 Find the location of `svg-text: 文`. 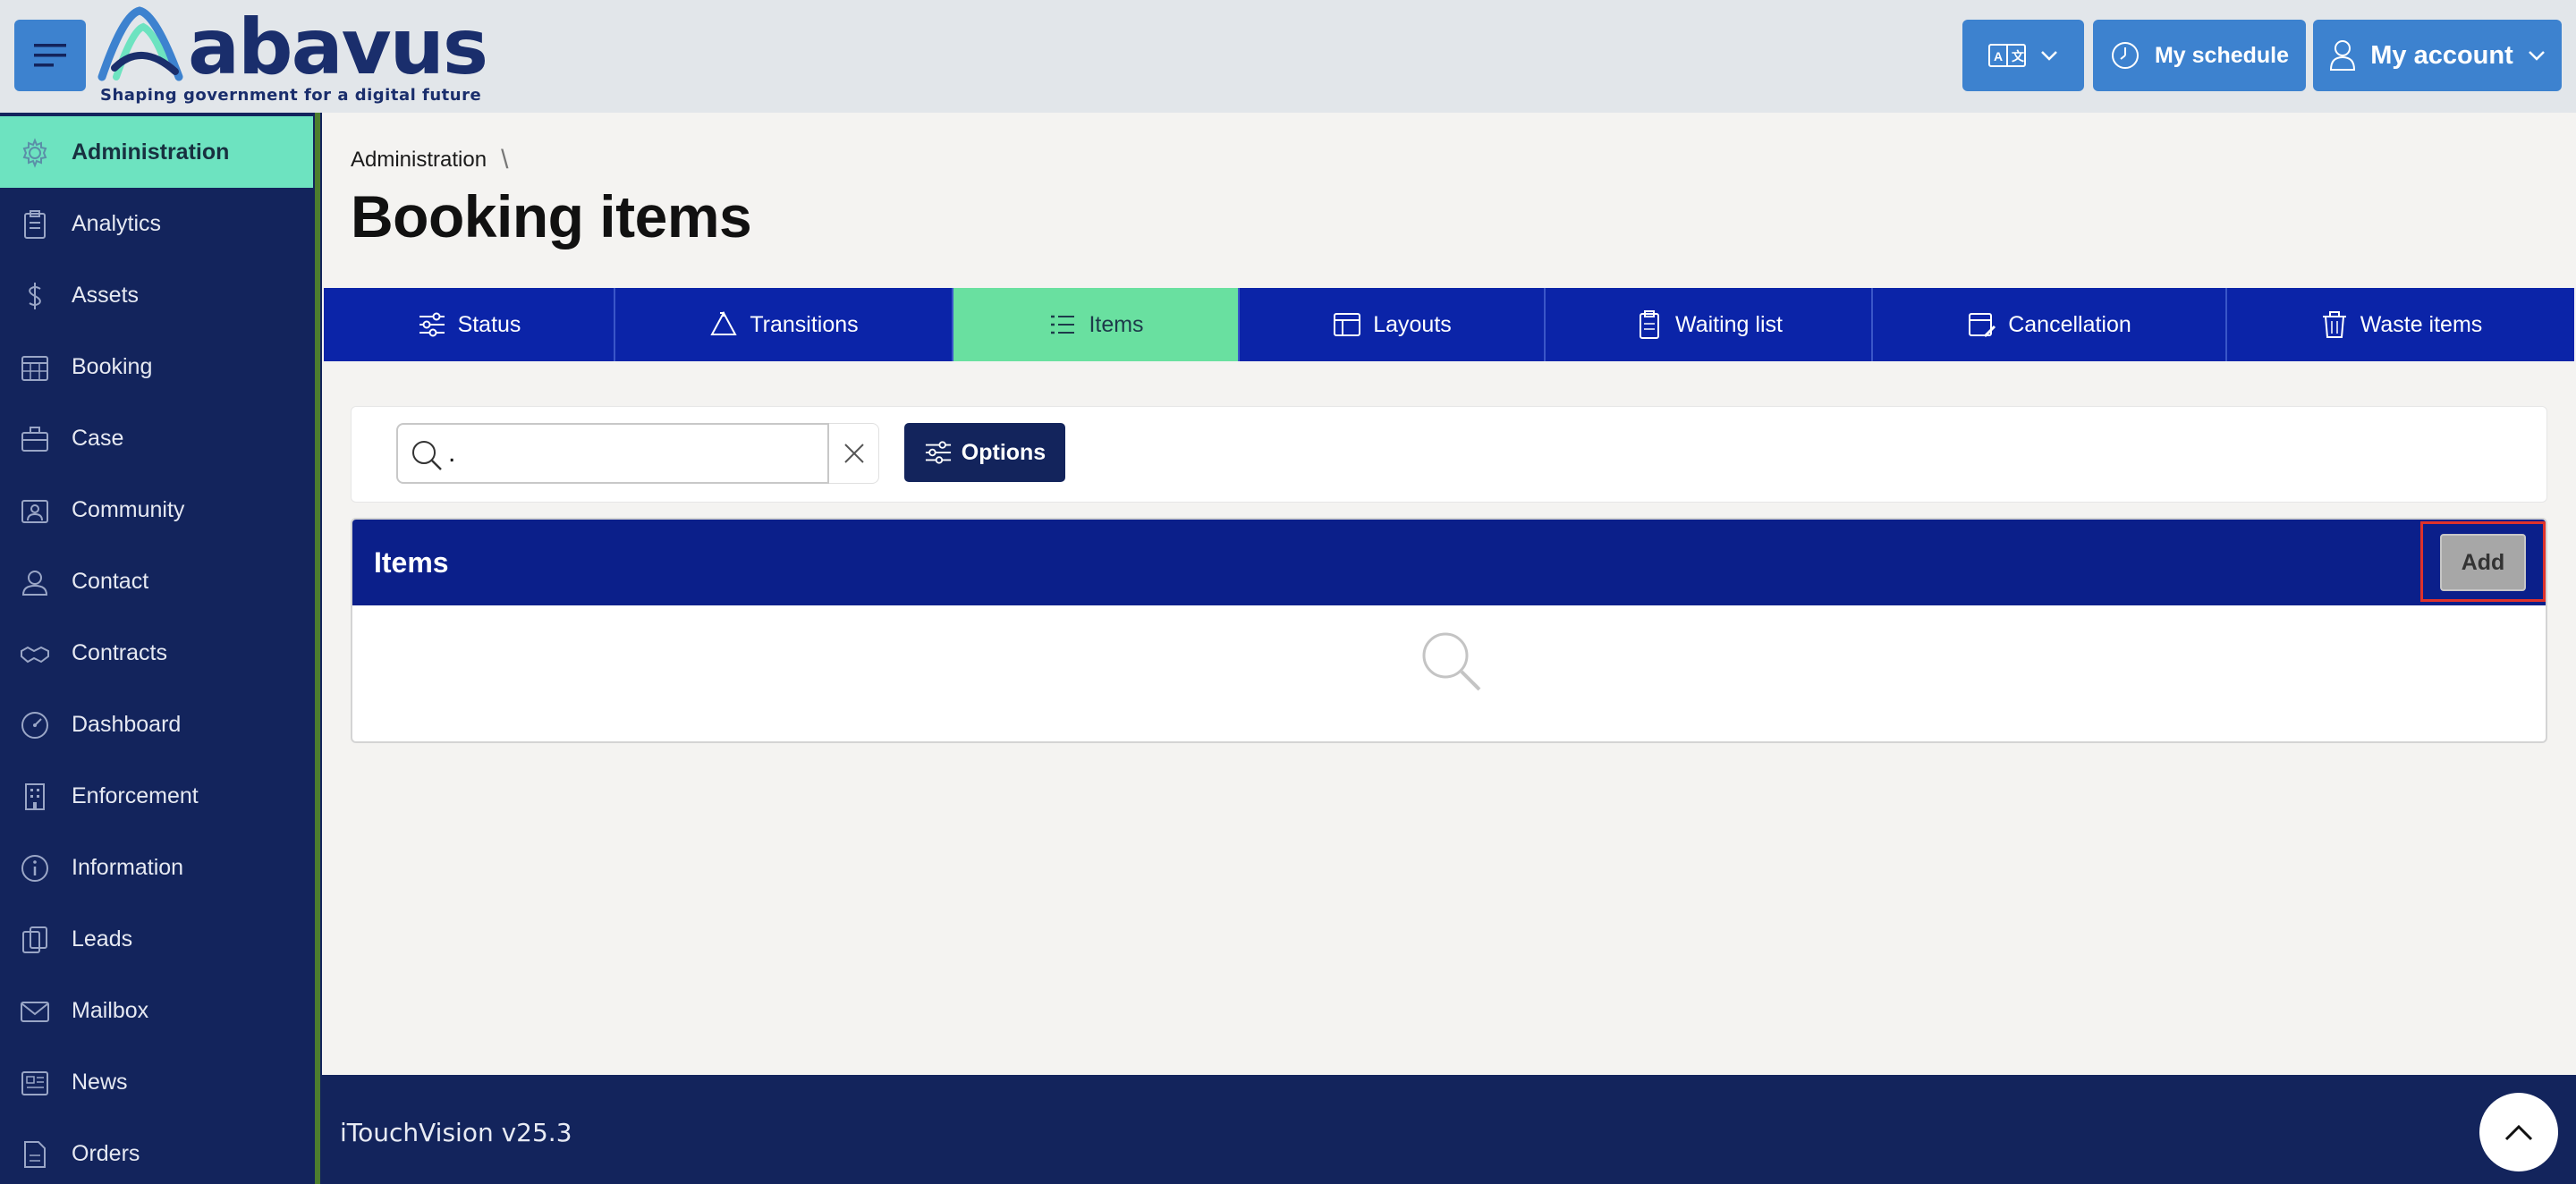

svg-text: 文 is located at coordinates (2018, 56).